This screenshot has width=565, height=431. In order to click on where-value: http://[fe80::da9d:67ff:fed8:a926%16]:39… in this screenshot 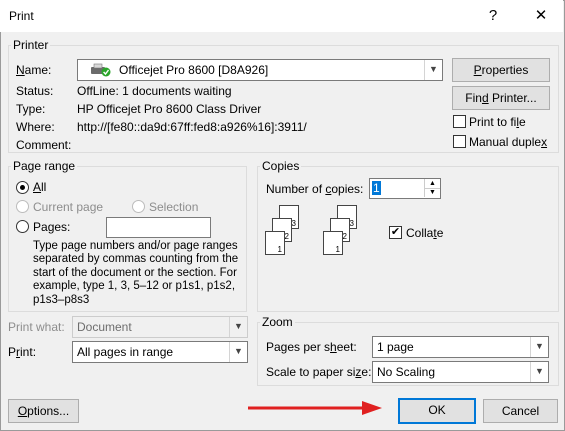, I will do `click(192, 127)`.